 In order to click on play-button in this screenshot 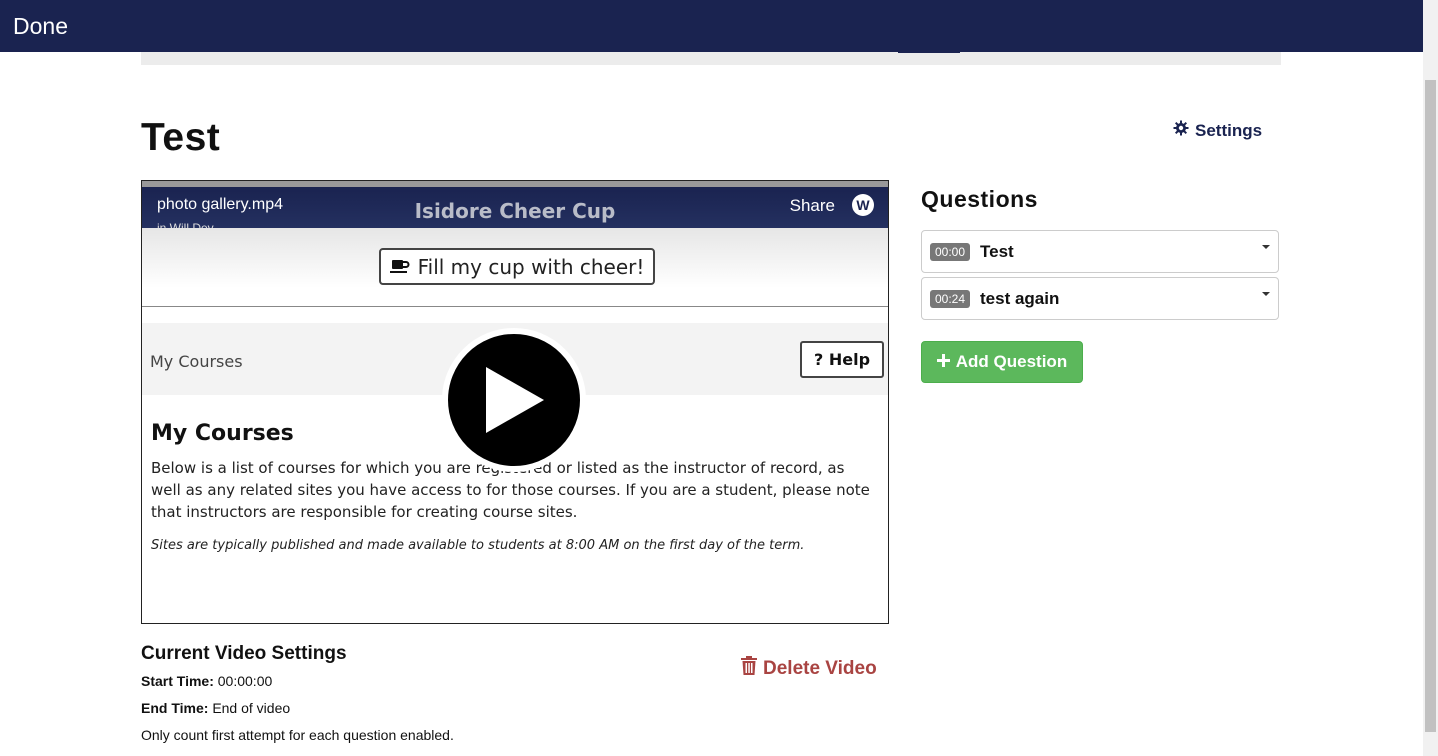, I will do `click(514, 400)`.